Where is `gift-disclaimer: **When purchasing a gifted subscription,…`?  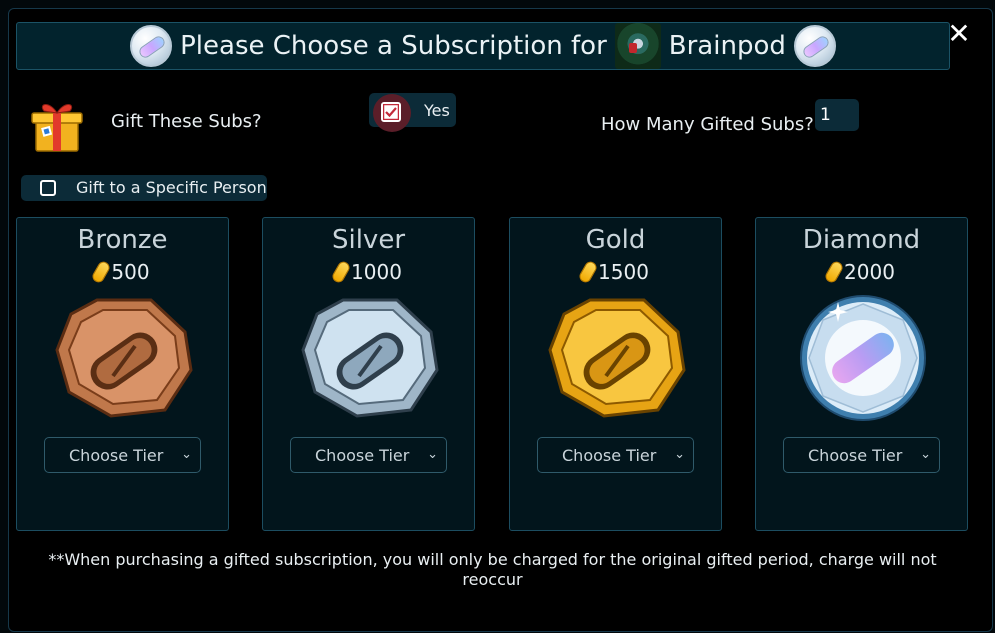 gift-disclaimer: **When purchasing a gifted subscription,… is located at coordinates (492, 569).